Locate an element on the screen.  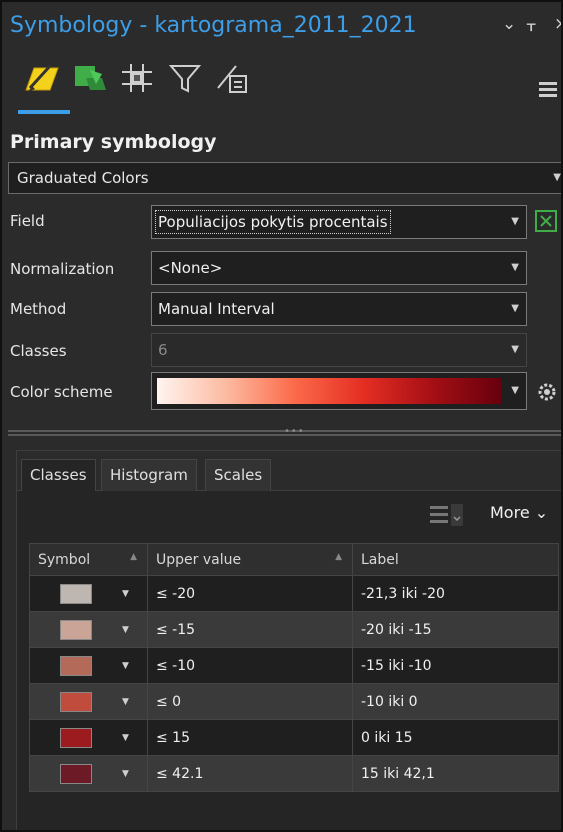
upper-value-cell: ≤ -15 is located at coordinates (250, 629).